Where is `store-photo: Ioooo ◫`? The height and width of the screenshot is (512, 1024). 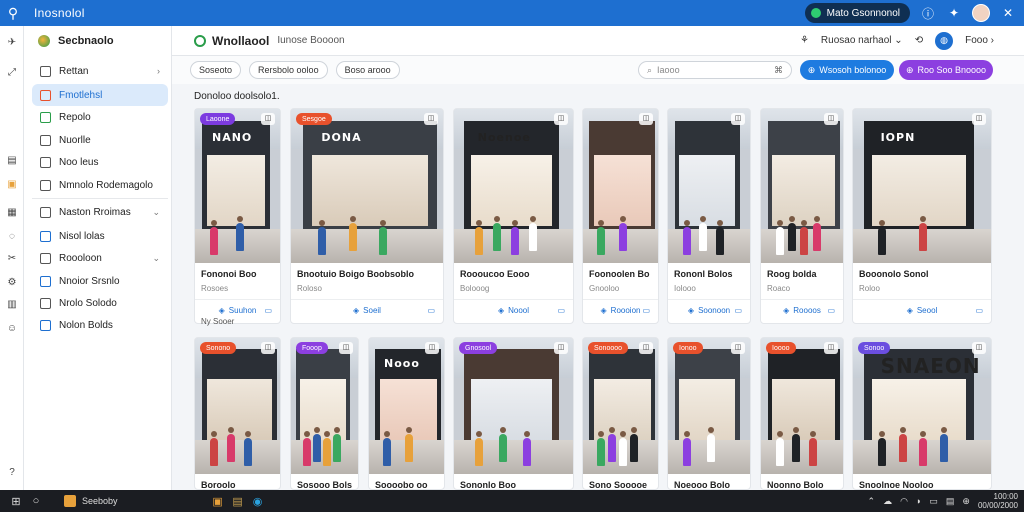 store-photo: Ioooo ◫ is located at coordinates (802, 406).